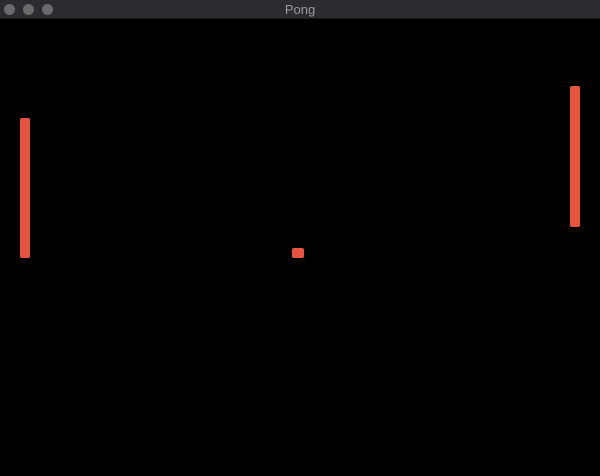 This screenshot has height=476, width=600. I want to click on ball, so click(298, 253).